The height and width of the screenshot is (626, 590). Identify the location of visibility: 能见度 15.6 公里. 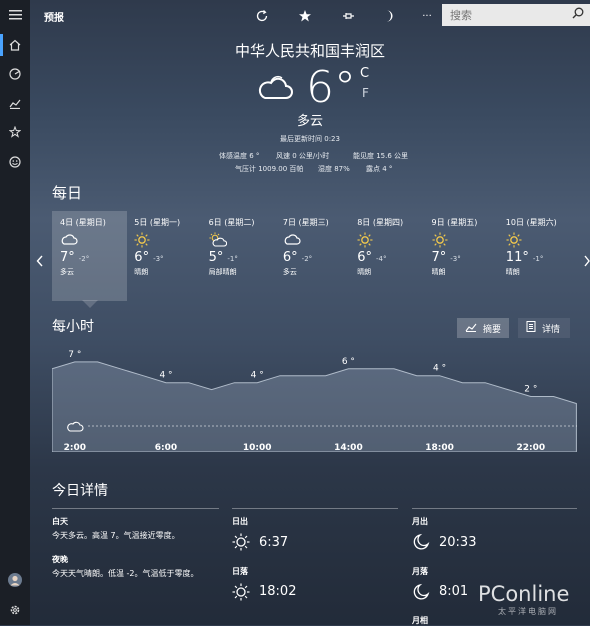
(381, 156).